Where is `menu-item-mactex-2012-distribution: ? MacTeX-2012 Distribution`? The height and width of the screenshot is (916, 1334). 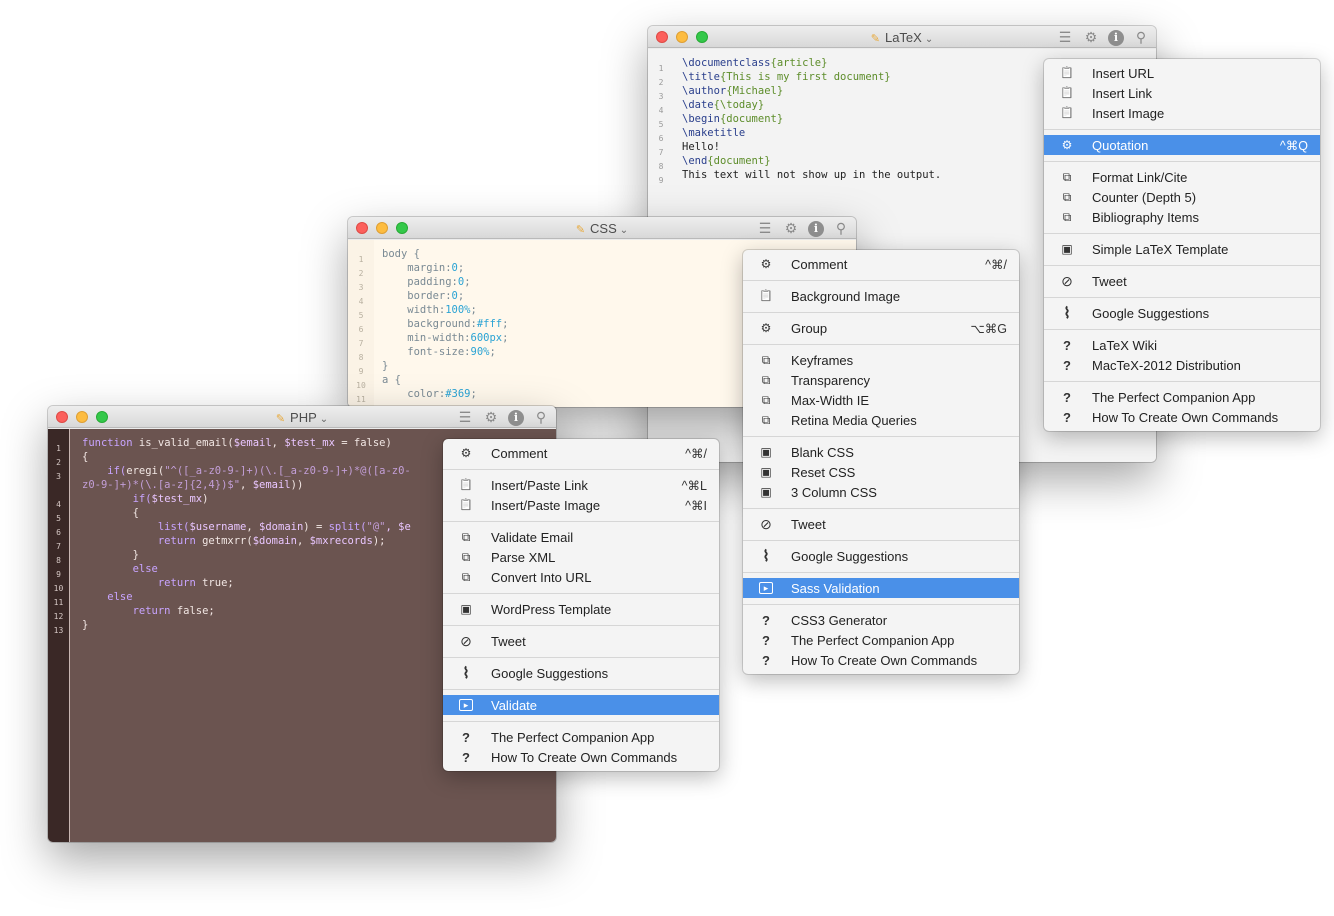
menu-item-mactex-2012-distribution: ? MacTeX-2012 Distribution is located at coordinates (1182, 365).